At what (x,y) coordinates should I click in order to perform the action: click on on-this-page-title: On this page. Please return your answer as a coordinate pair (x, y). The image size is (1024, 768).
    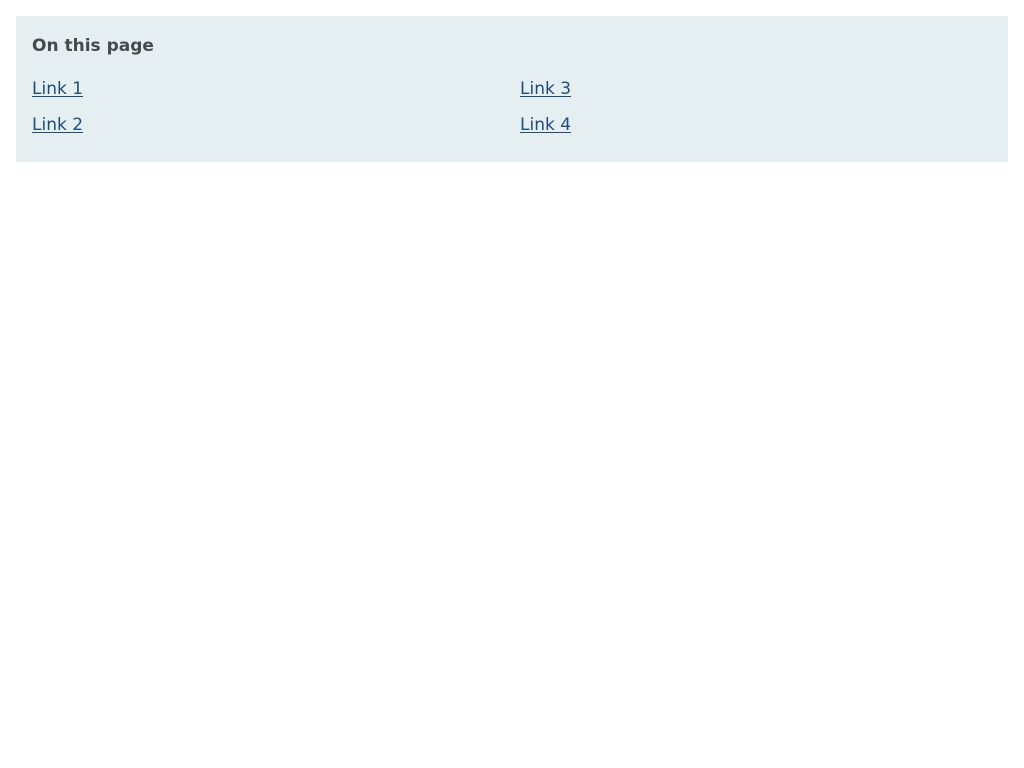
    Looking at the image, I should click on (93, 46).